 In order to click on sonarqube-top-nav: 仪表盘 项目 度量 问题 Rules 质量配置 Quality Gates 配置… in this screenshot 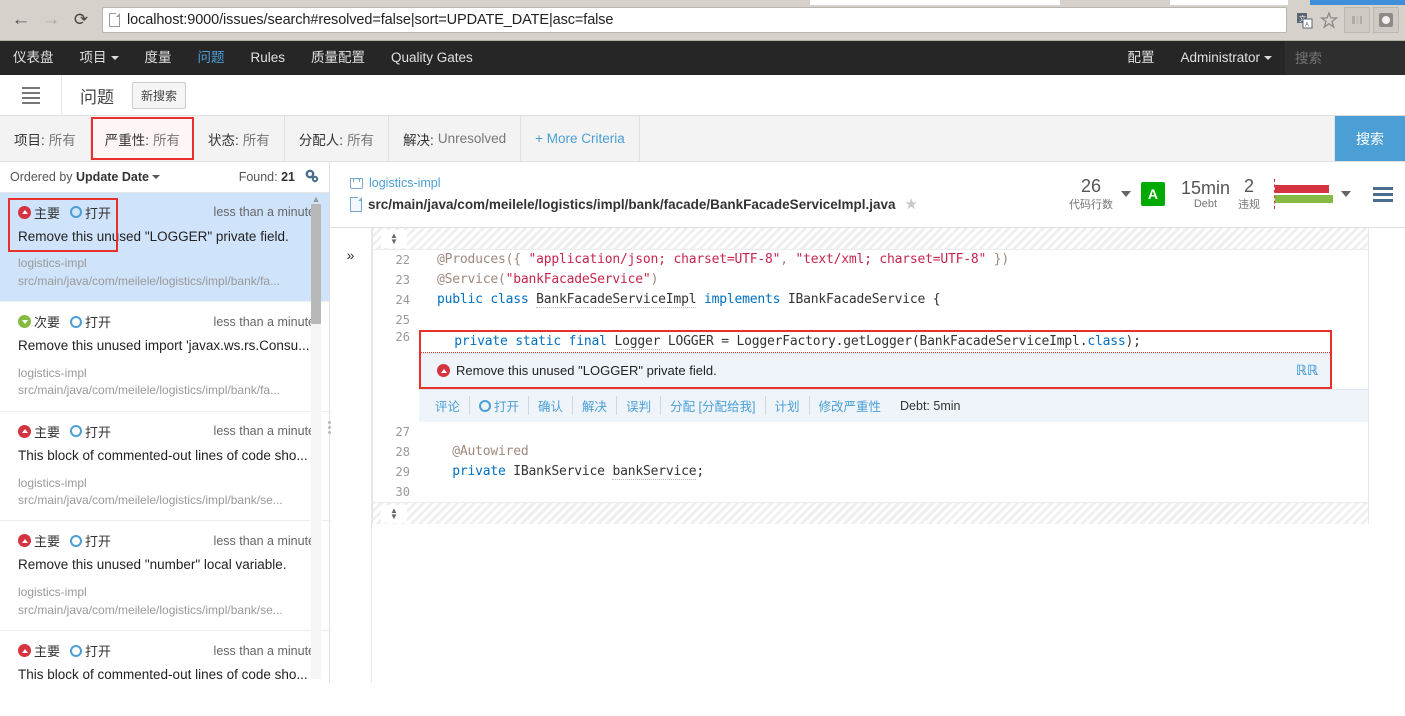, I will do `click(702, 58)`.